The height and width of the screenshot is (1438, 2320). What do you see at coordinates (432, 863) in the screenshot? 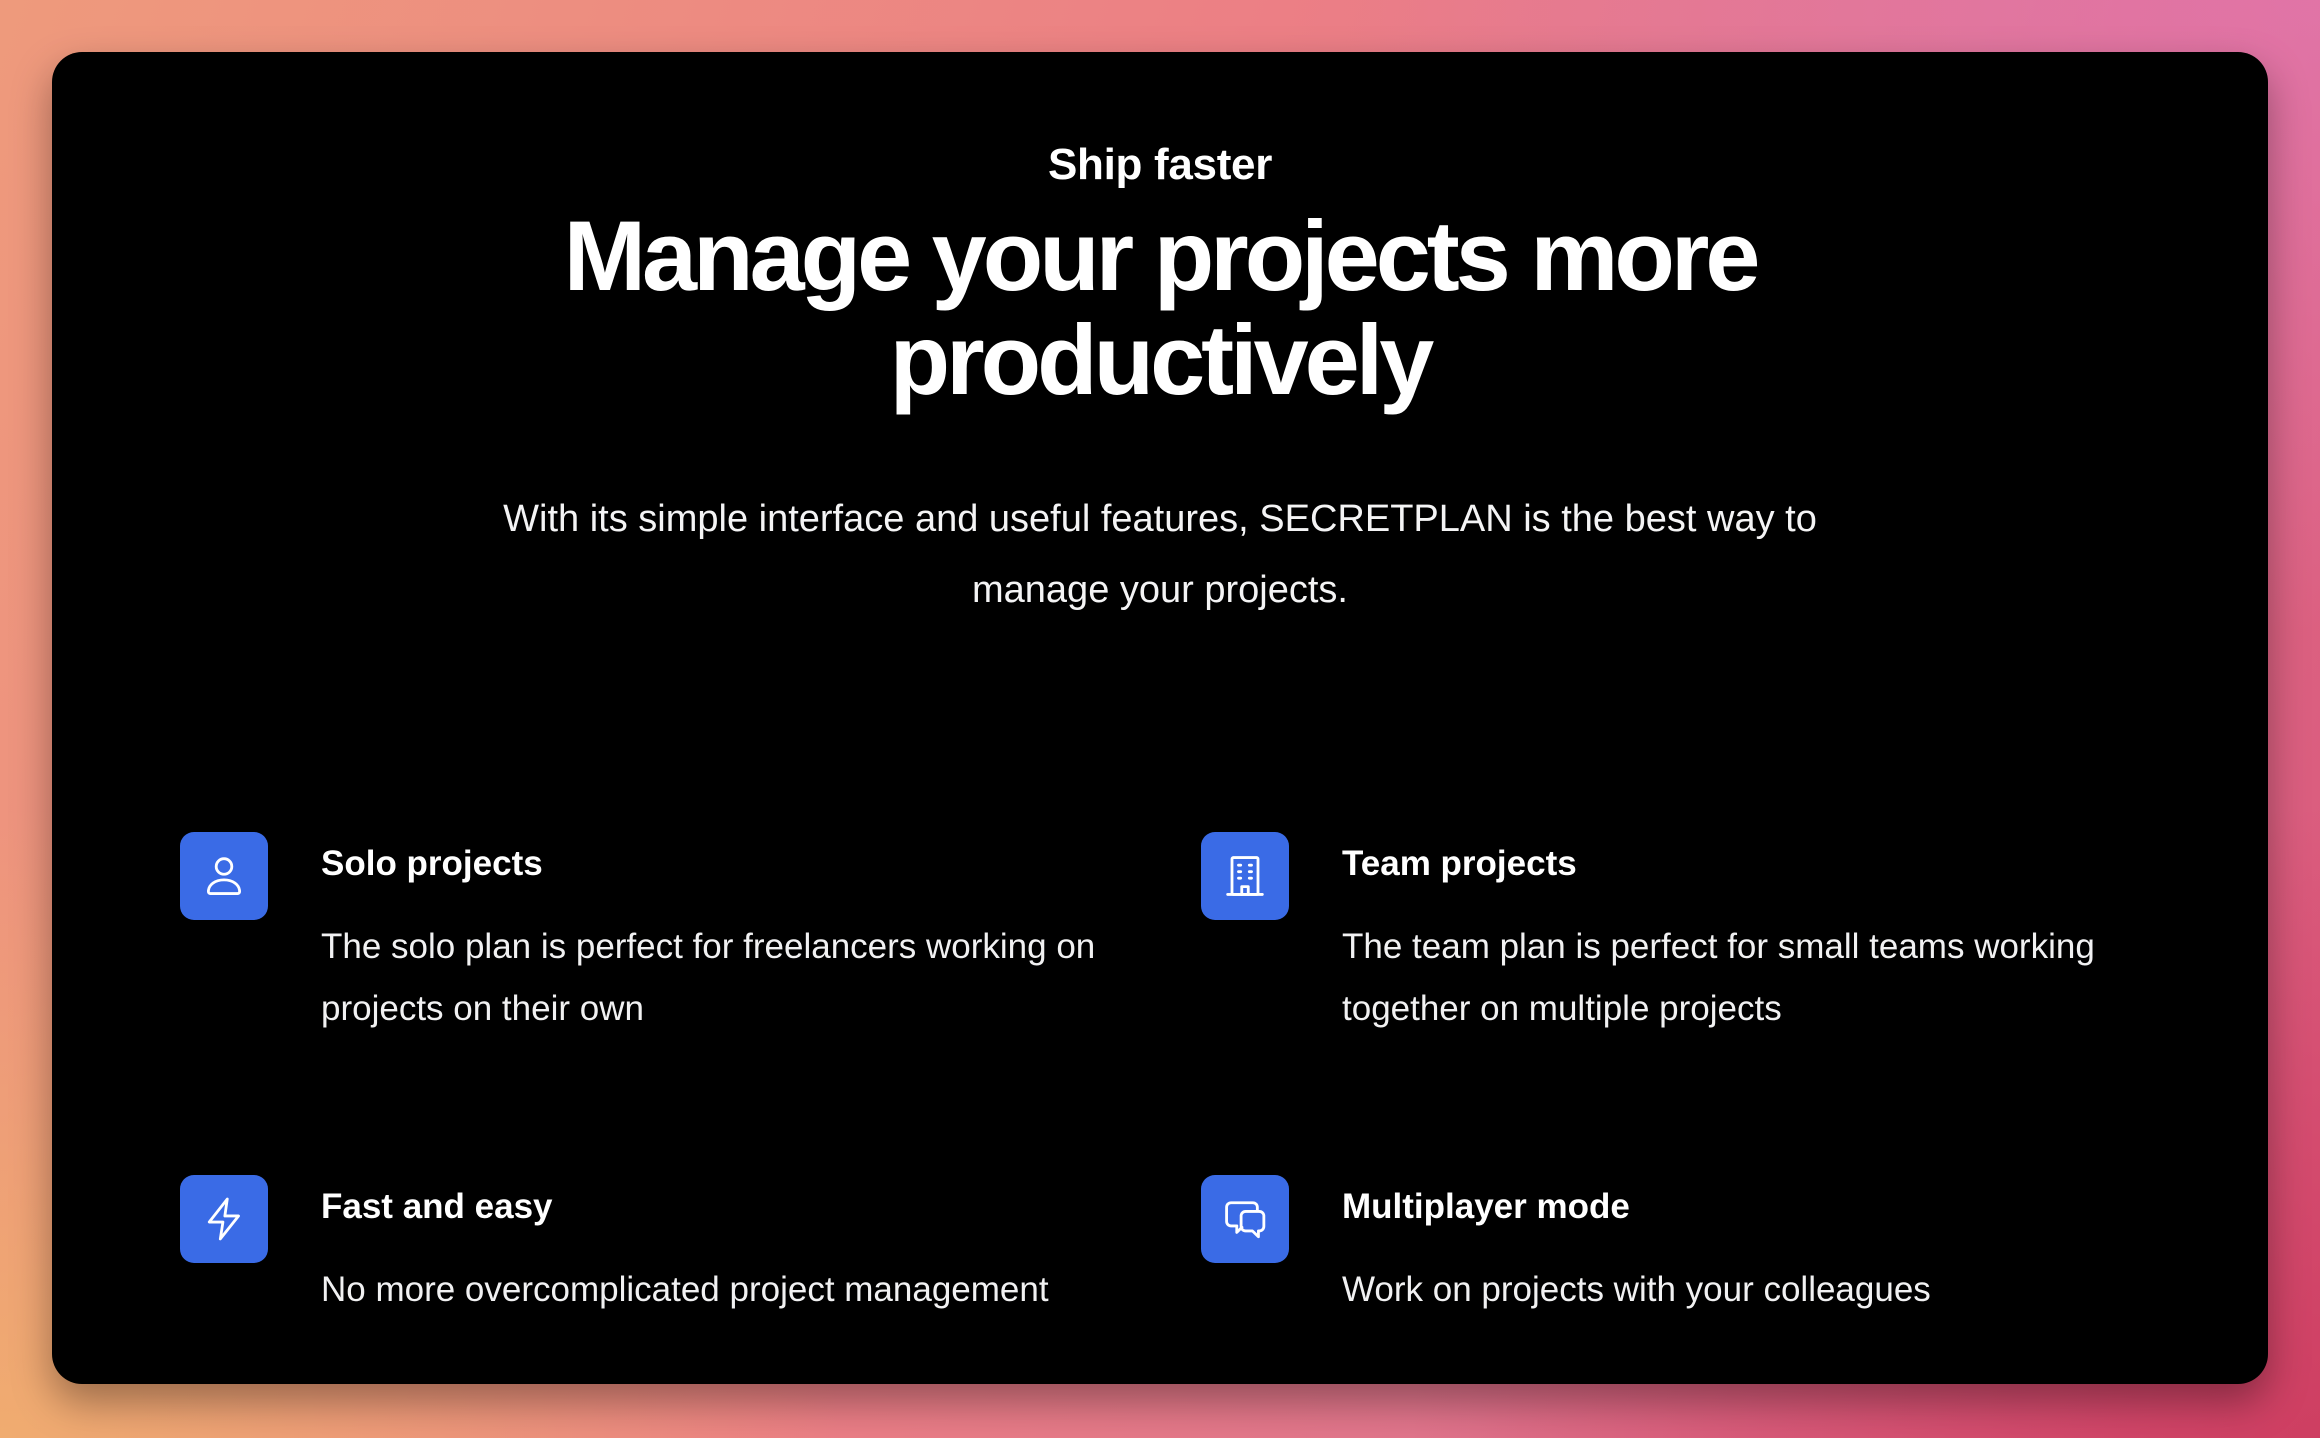
I see `feature-title: Solo projects` at bounding box center [432, 863].